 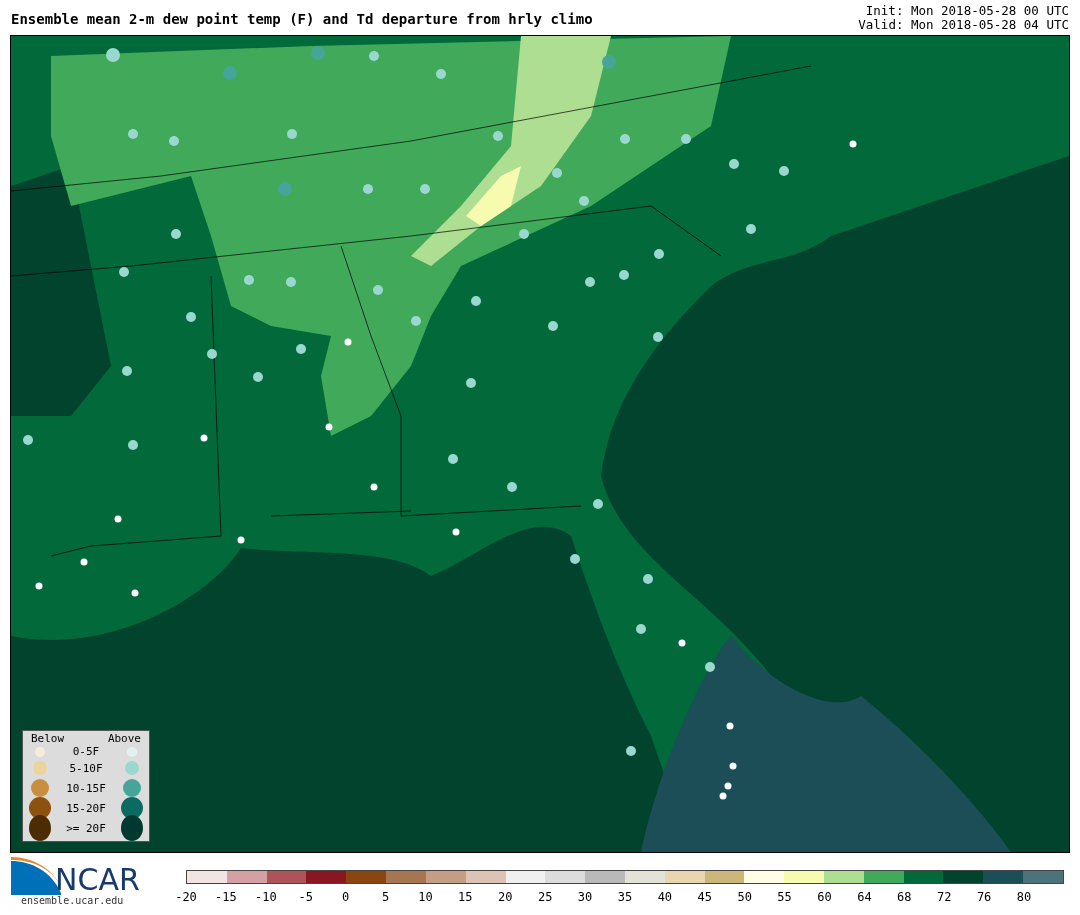 I want to click on tick-label: 80, so click(x=1024, y=897).